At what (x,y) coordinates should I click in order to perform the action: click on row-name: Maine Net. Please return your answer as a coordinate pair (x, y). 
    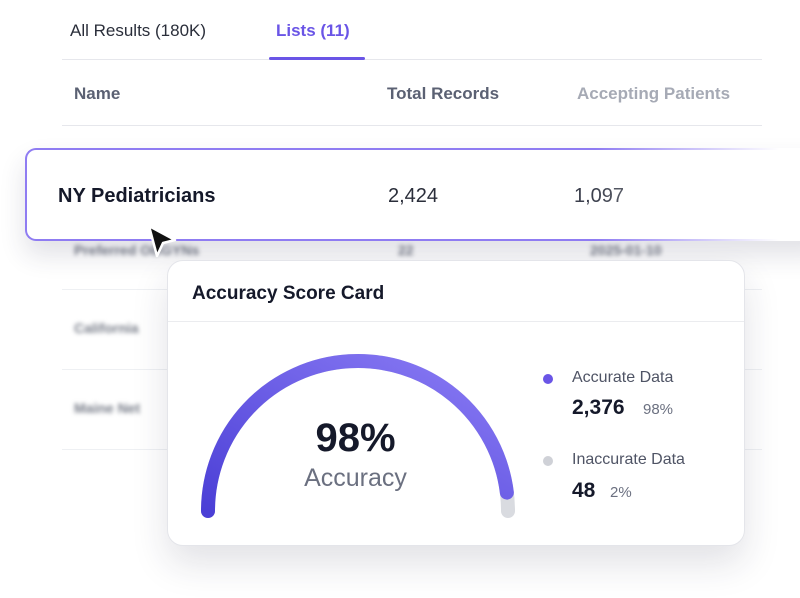
    Looking at the image, I should click on (107, 408).